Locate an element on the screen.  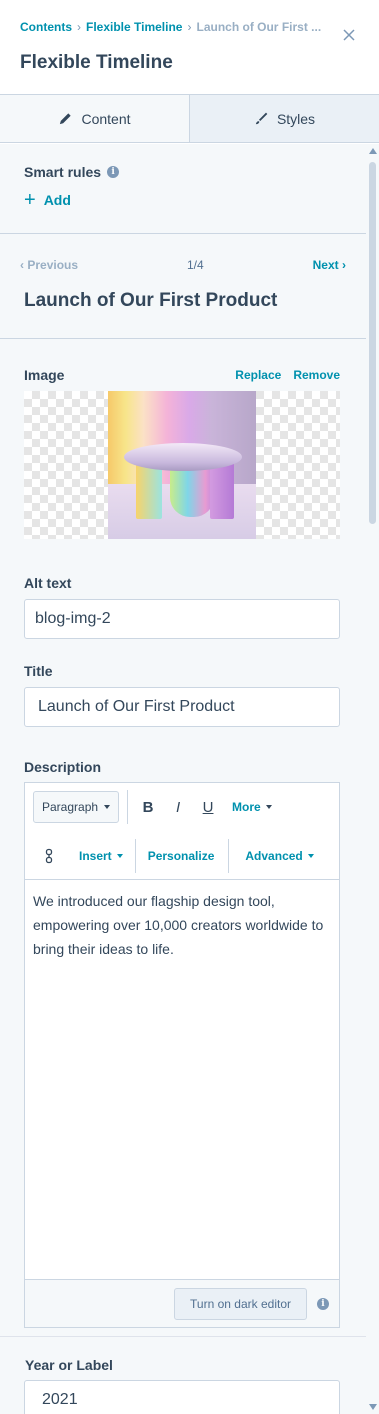
image-header: Image Replace Remove is located at coordinates (182, 375).